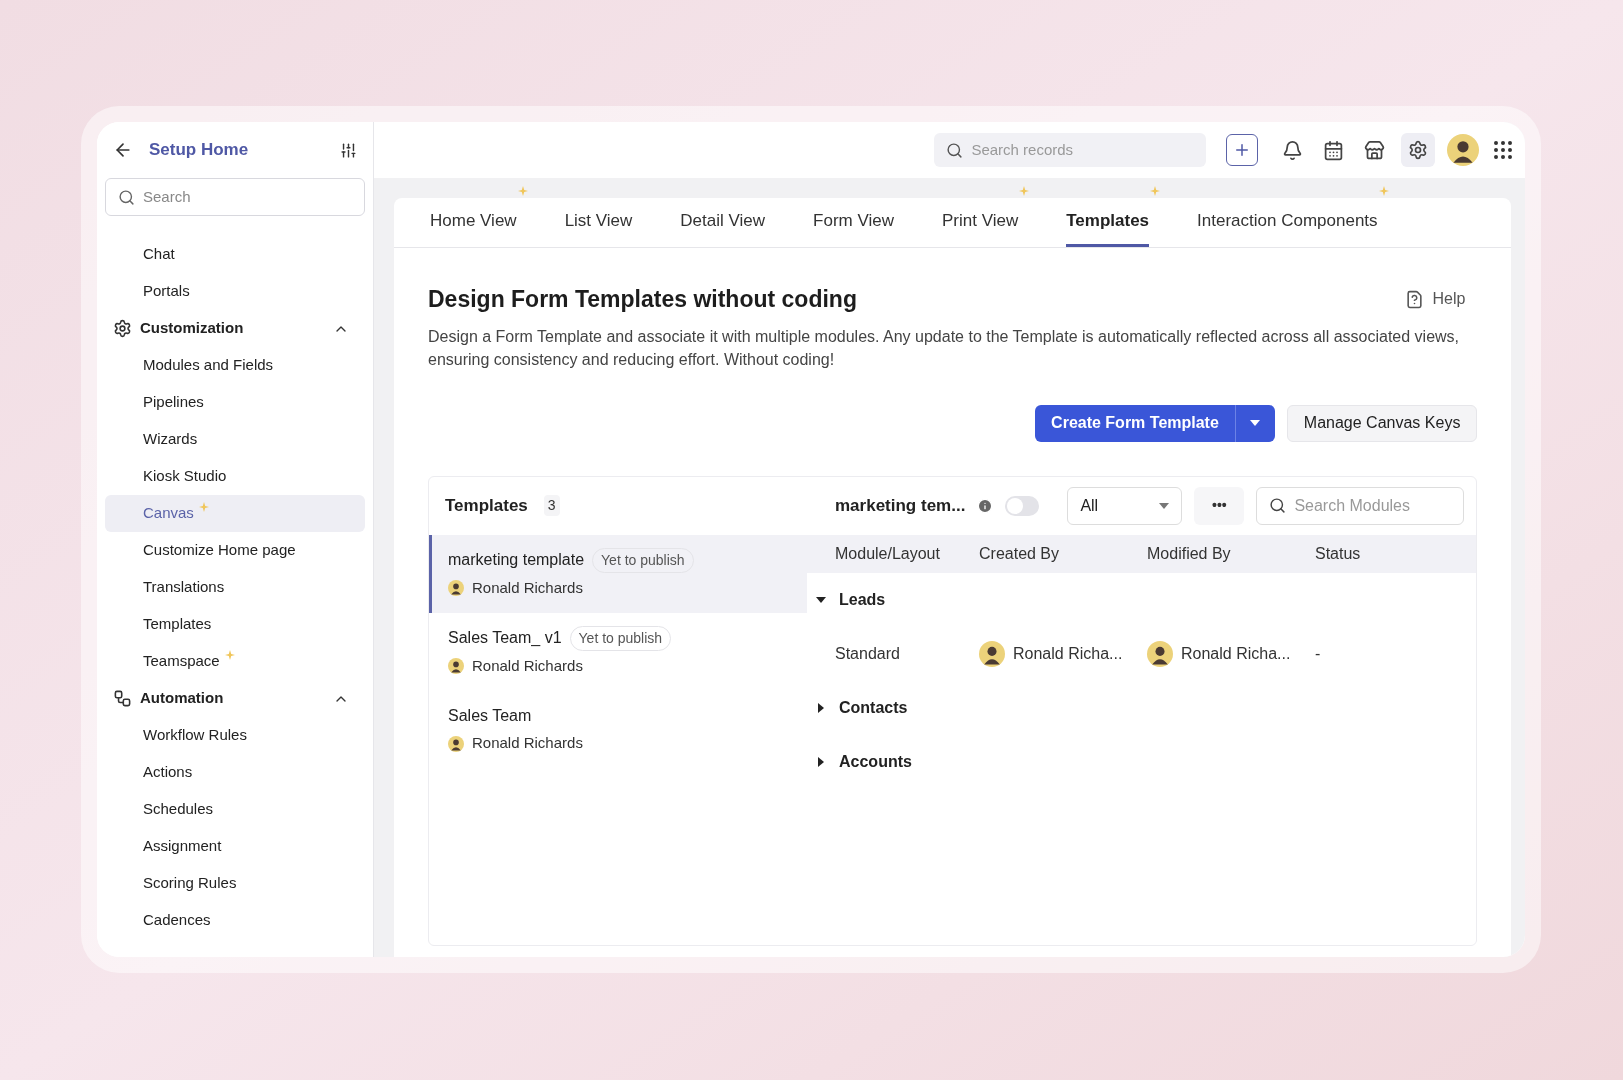 Image resolution: width=1623 pixels, height=1080 pixels. I want to click on template-list-item: Sales Team Ronald Richards, so click(618, 729).